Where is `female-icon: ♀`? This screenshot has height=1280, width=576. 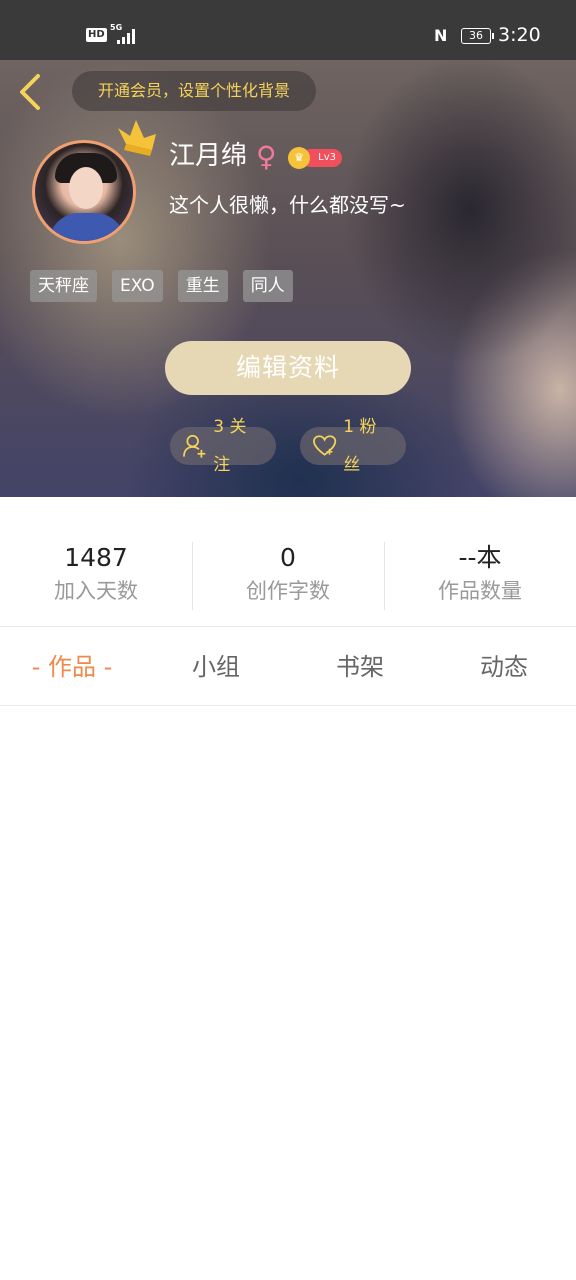
female-icon: ♀ is located at coordinates (266, 156).